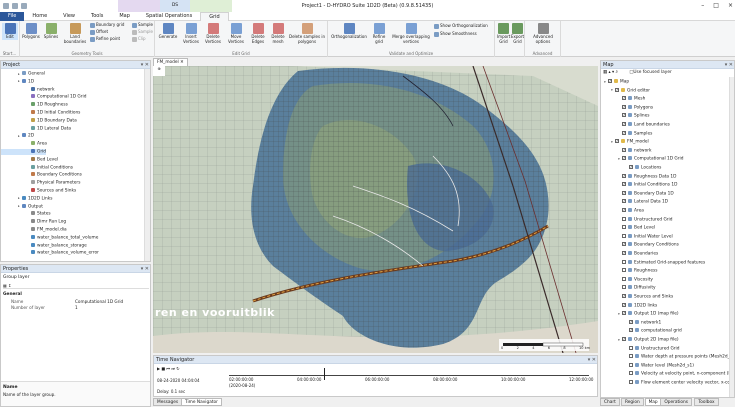  Describe the element at coordinates (455, 34) in the screenshot. I see `show-smoothness-toggle: Show Smoothness` at that location.